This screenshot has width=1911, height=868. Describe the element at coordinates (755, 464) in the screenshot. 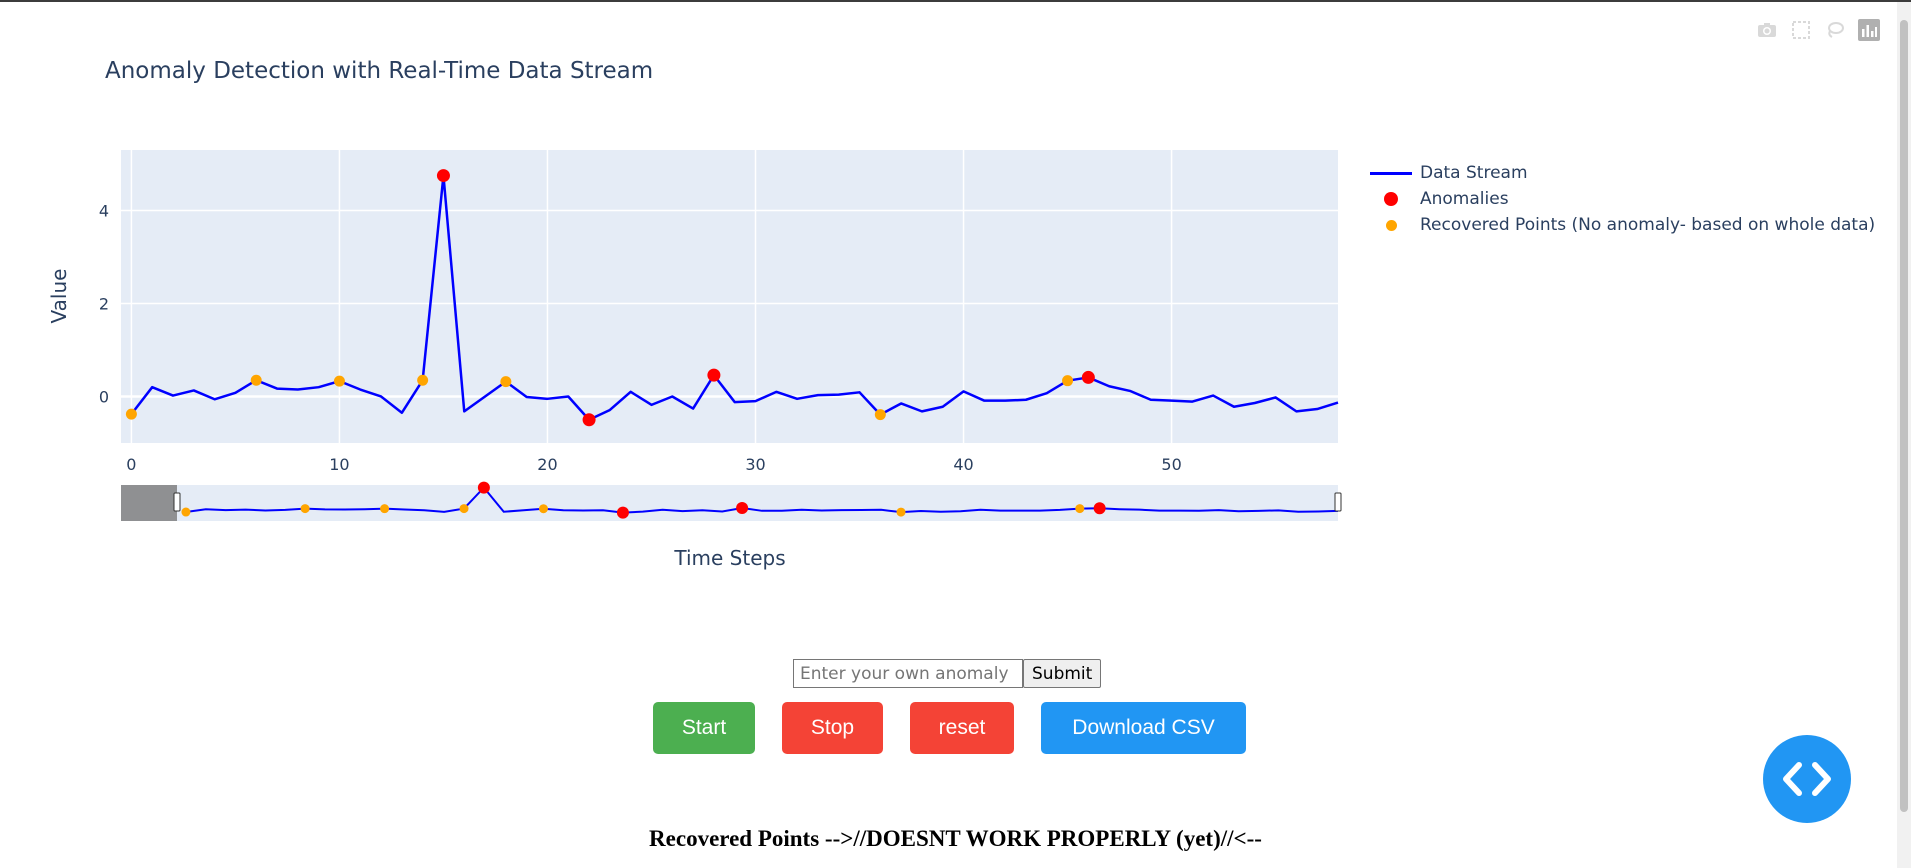

I see `x-tick-label: 30` at that location.